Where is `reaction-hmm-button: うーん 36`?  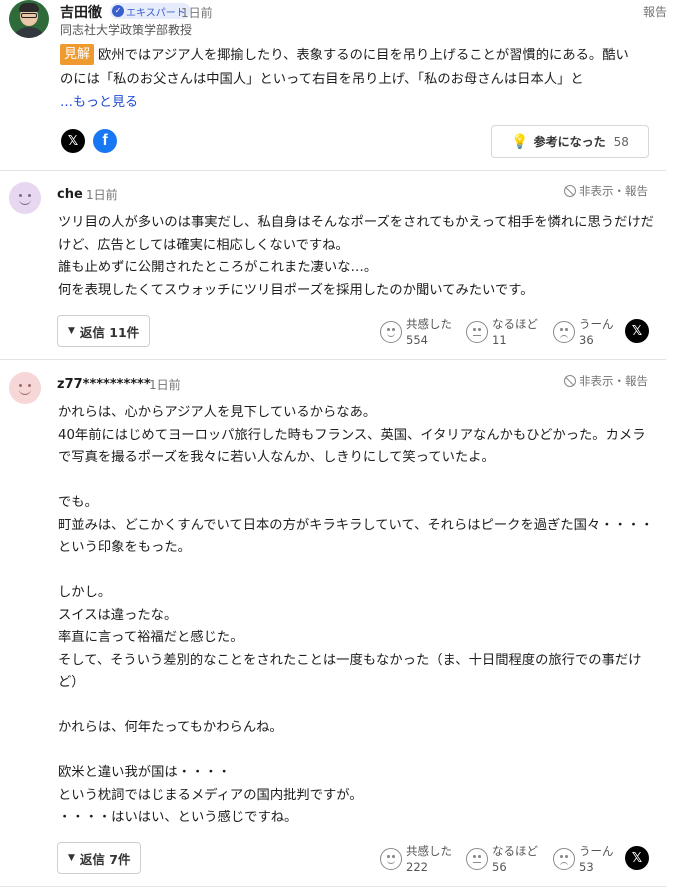
reaction-hmm-button: うーん 36 is located at coordinates (583, 332).